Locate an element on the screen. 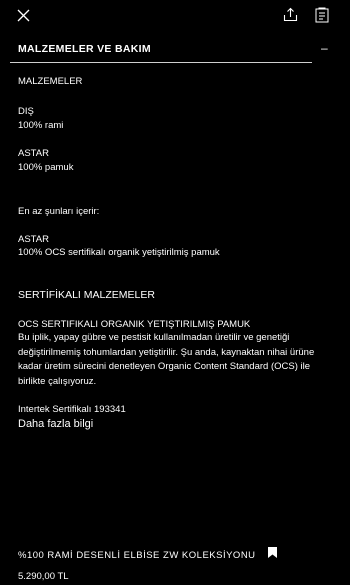 The width and height of the screenshot is (350, 585). outer-label: DIŞ is located at coordinates (26, 111).